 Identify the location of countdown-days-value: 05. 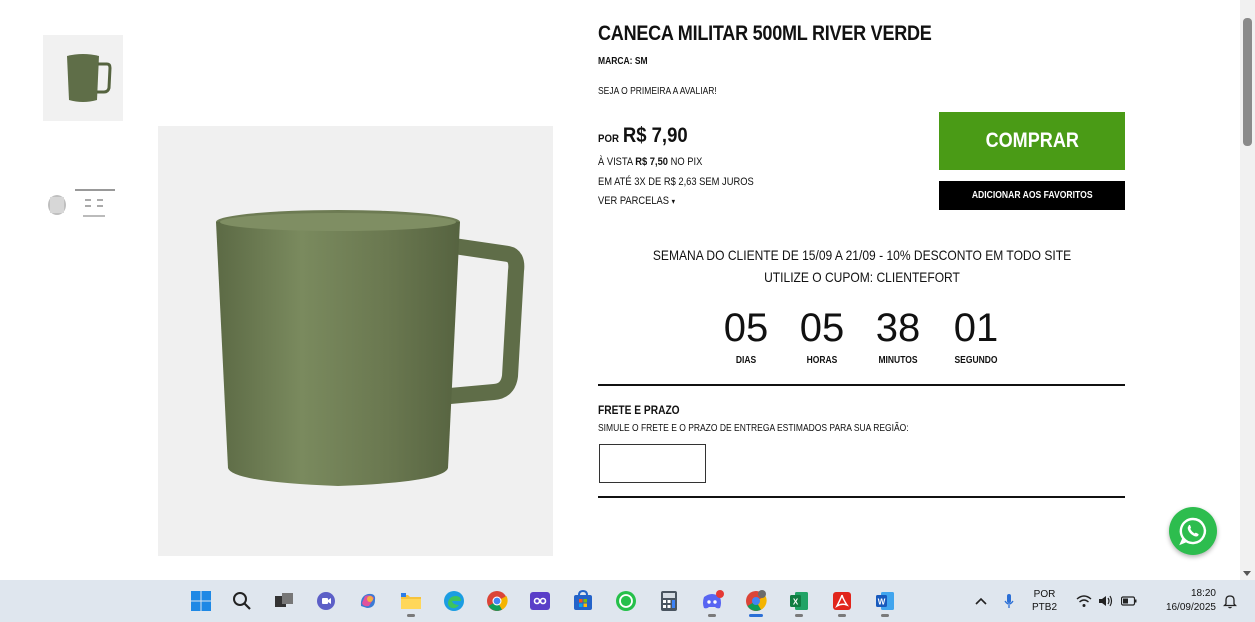
(746, 328).